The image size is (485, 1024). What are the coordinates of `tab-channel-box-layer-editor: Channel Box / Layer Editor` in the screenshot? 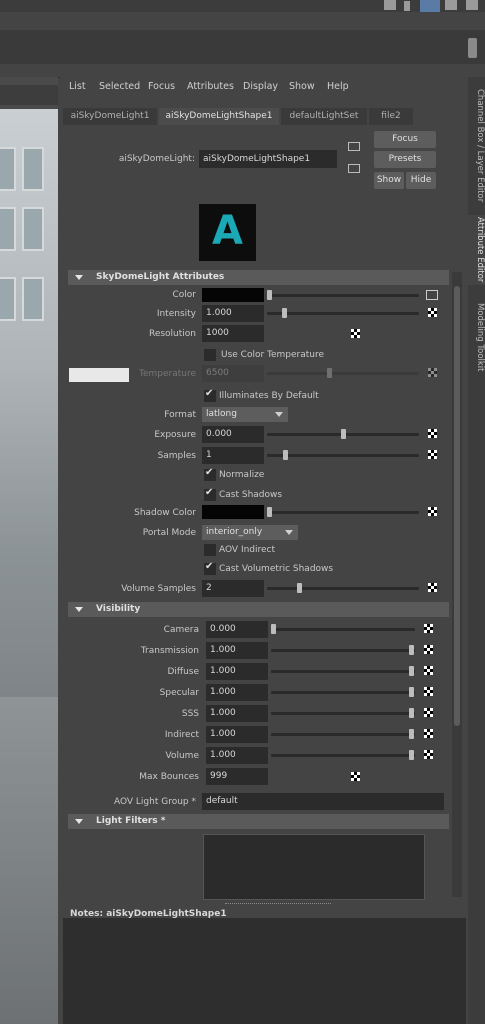 It's located at (476, 146).